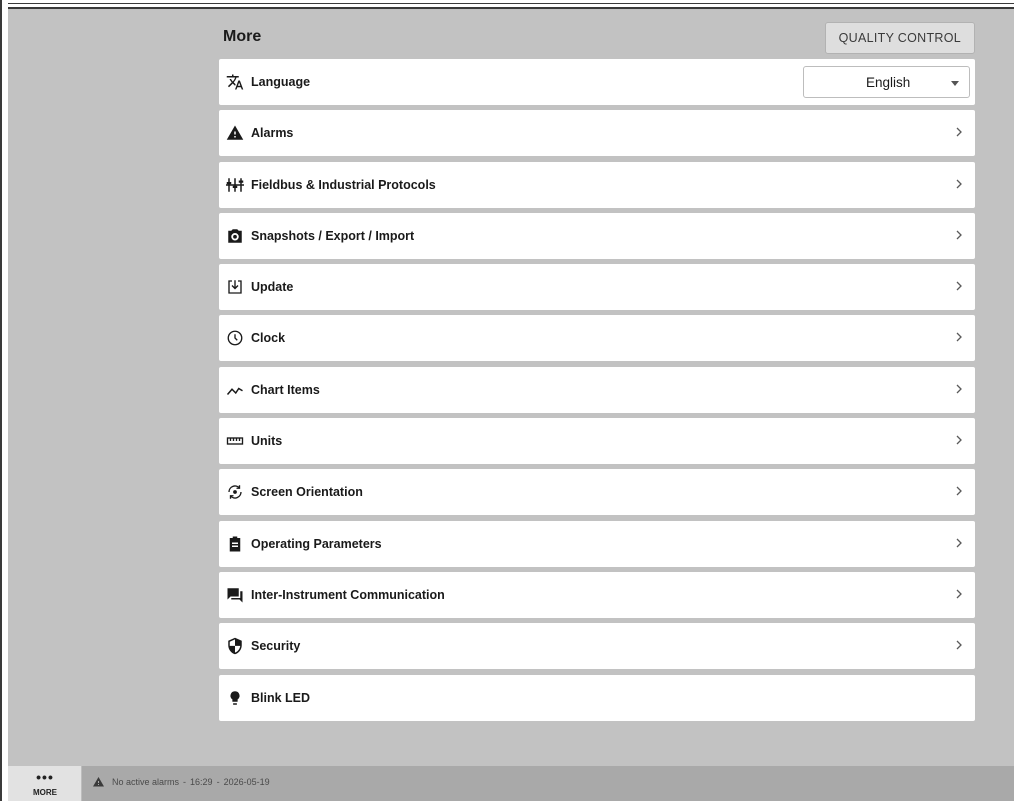 Image resolution: width=1014 pixels, height=801 pixels. I want to click on language-label: Language, so click(281, 82).